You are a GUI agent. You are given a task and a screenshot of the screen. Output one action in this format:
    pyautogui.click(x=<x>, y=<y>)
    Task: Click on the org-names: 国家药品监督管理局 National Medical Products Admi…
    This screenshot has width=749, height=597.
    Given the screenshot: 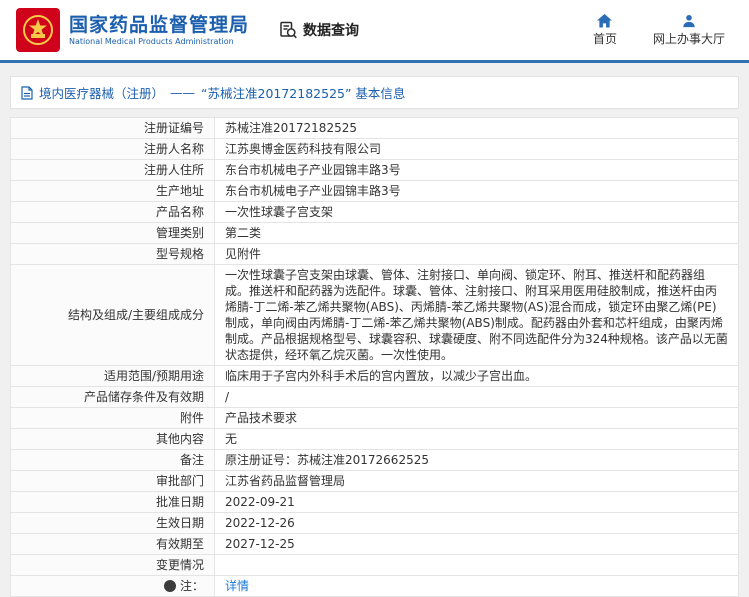 What is the action you would take?
    pyautogui.click(x=159, y=30)
    